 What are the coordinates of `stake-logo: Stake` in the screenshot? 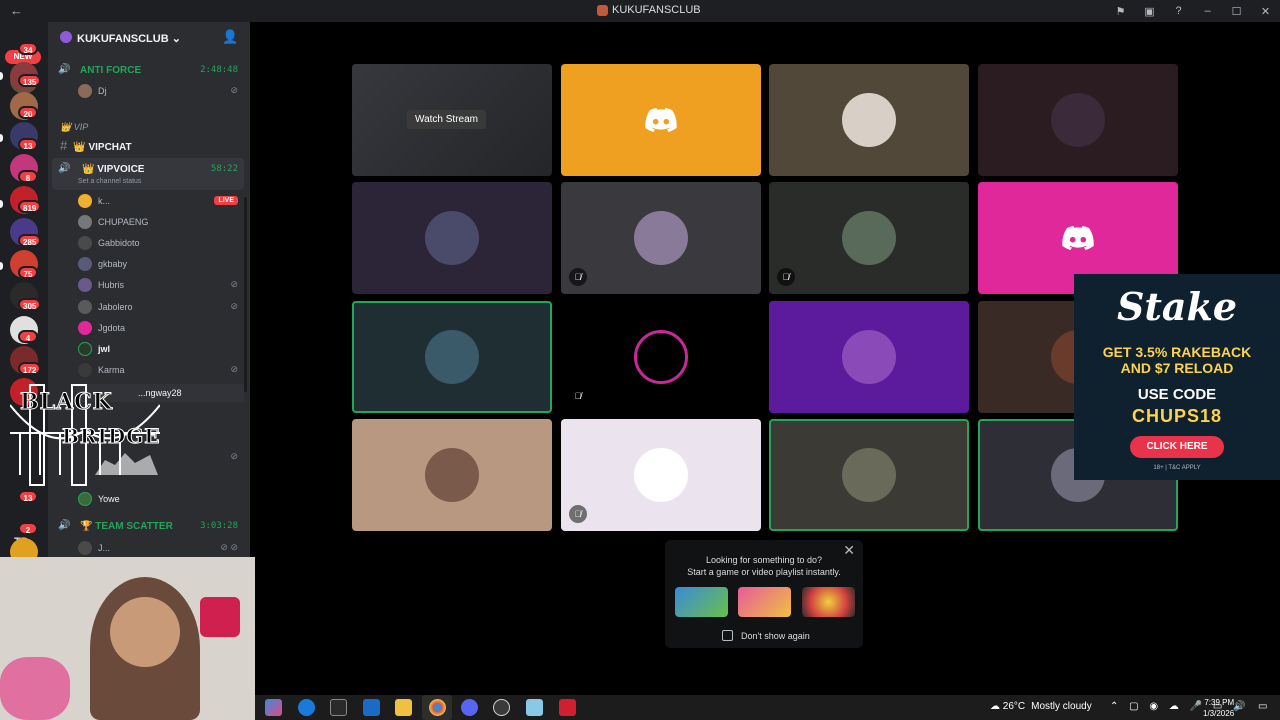 It's located at (1177, 306).